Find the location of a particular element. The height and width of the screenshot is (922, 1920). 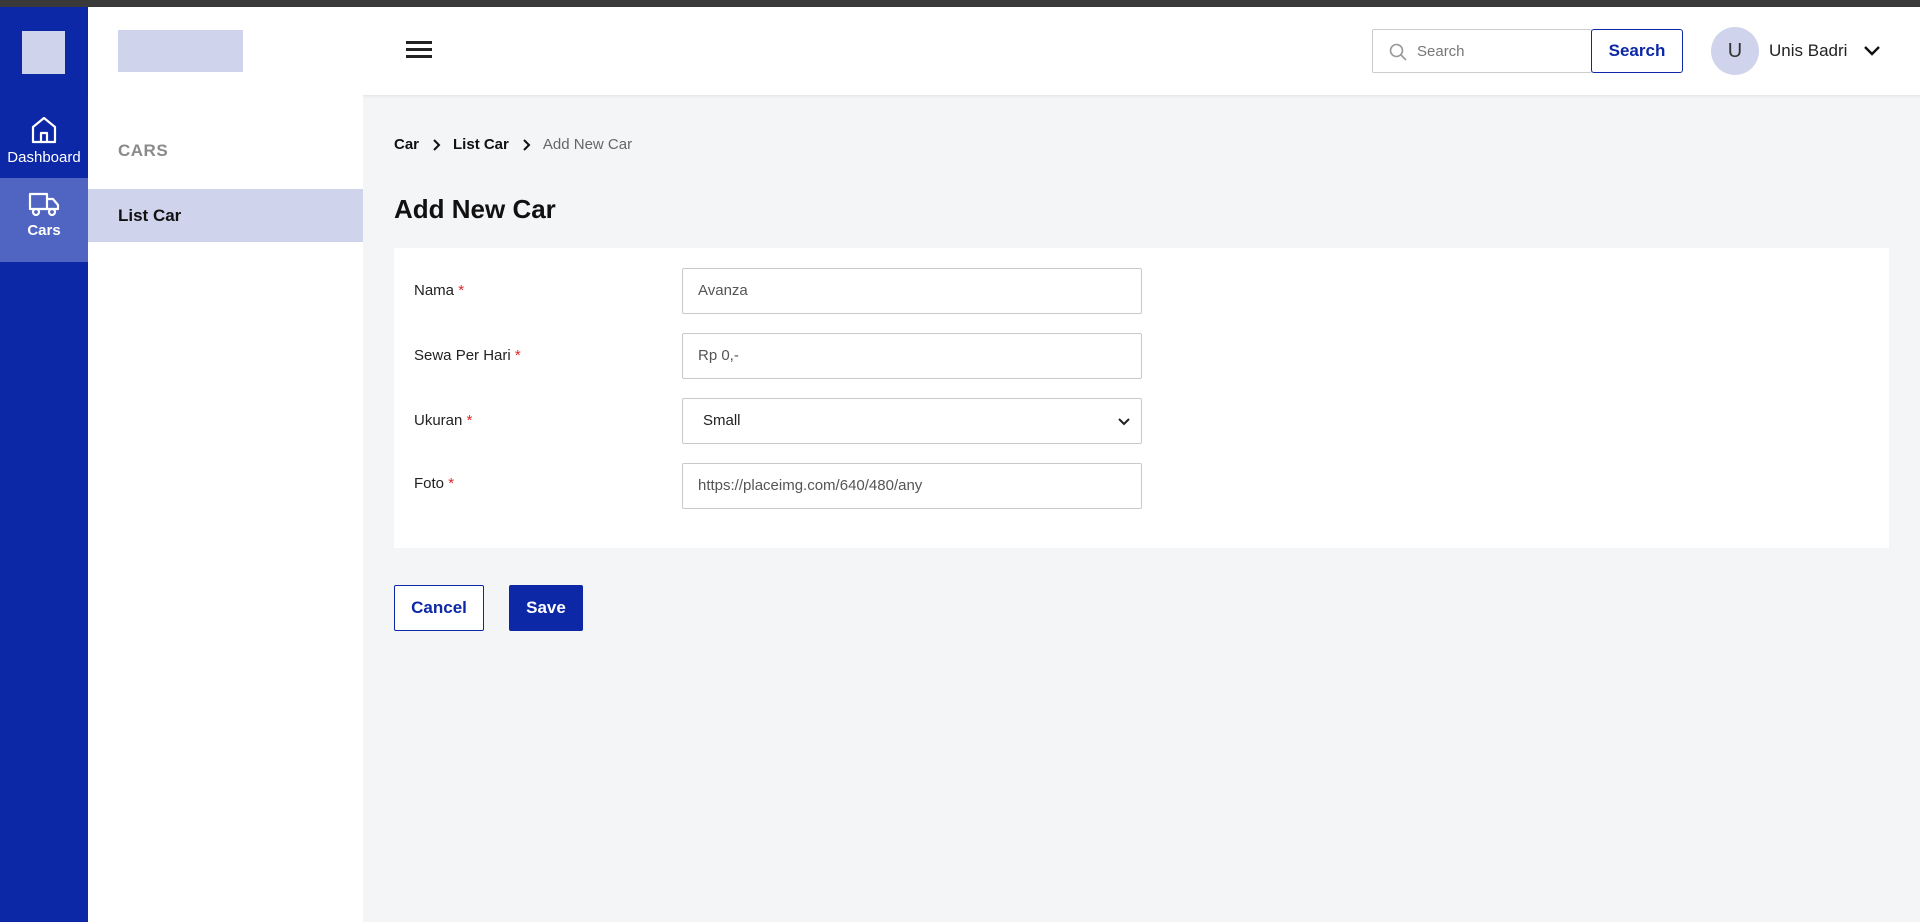

user-name: Unis Badri is located at coordinates (1808, 51).